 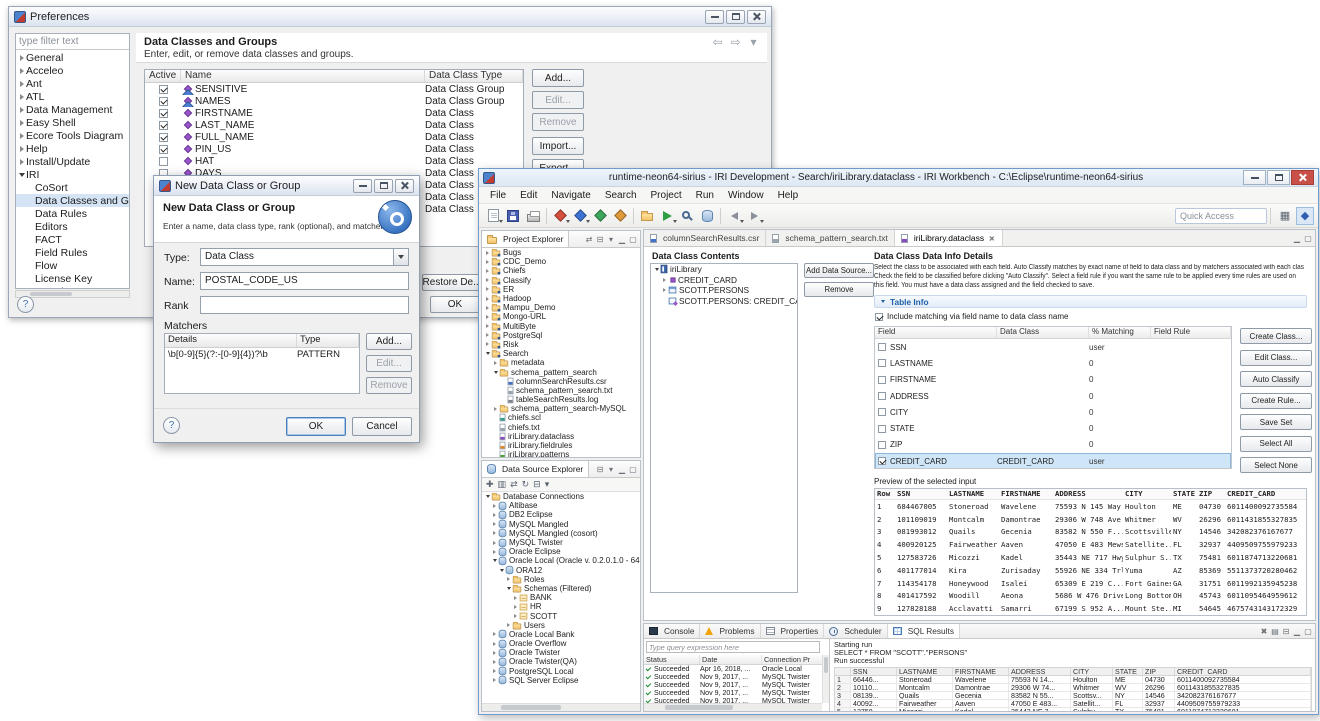 What do you see at coordinates (991, 237) in the screenshot?
I see `close-tab-icon` at bounding box center [991, 237].